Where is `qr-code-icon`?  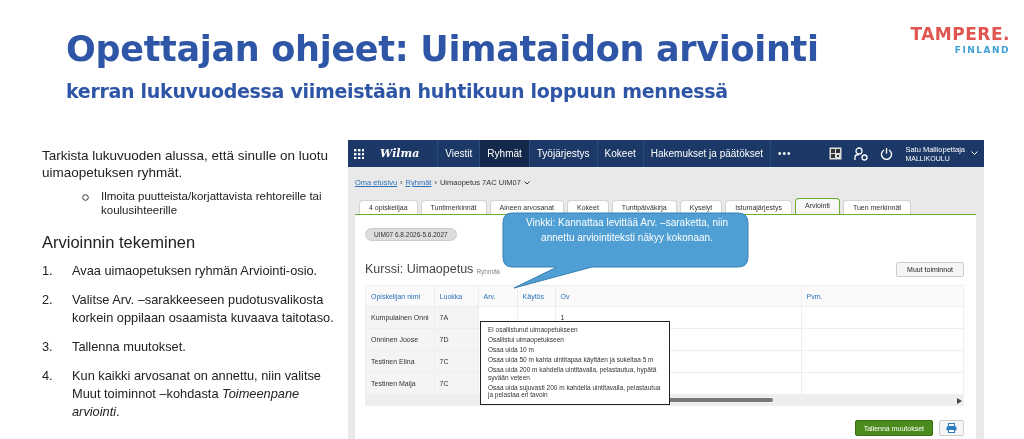
qr-code-icon is located at coordinates (836, 153).